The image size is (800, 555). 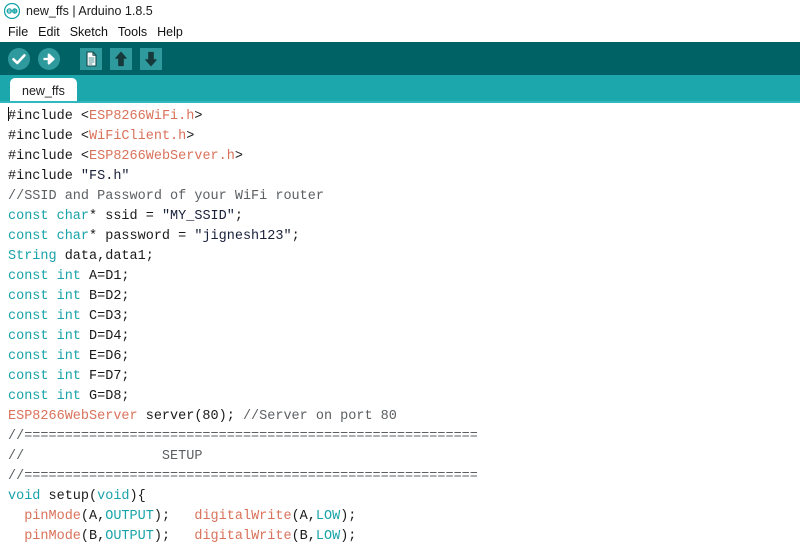 I want to click on code-token-default: server(80);, so click(x=190, y=416).